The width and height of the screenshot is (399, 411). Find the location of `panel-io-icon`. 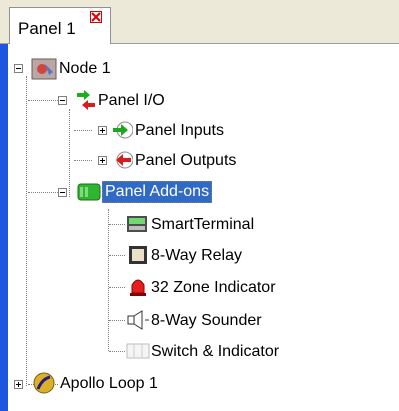

panel-io-icon is located at coordinates (86, 102).